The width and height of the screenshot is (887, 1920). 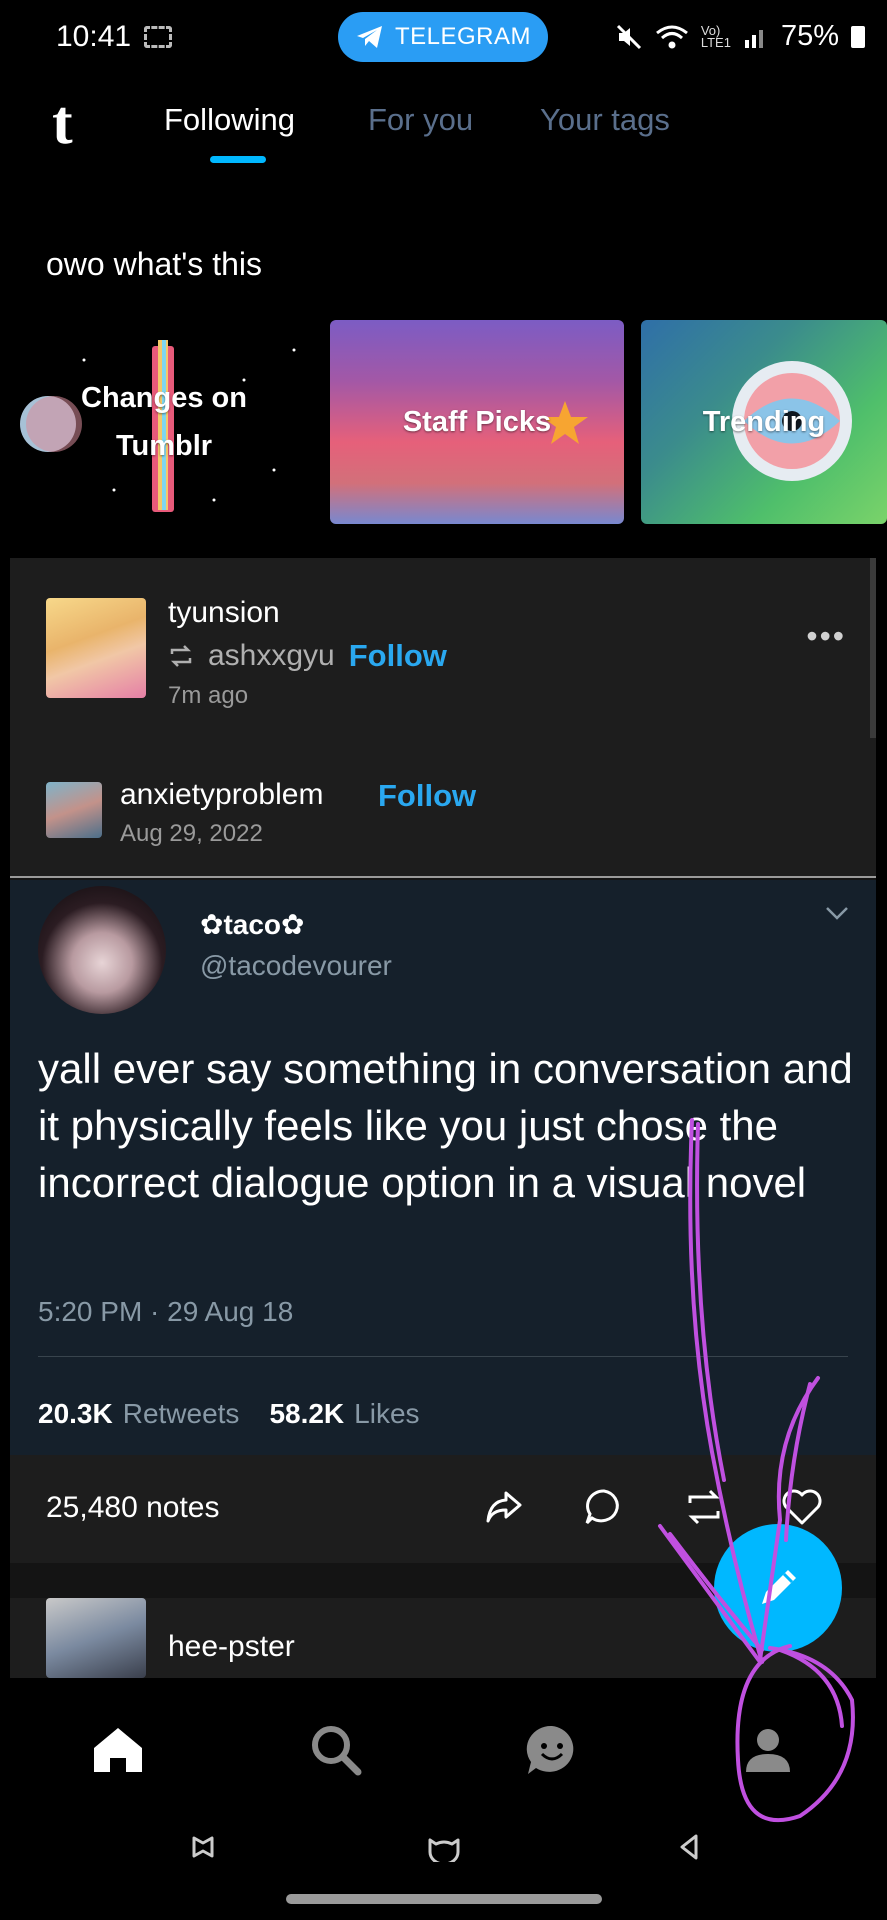 What do you see at coordinates (837, 914) in the screenshot?
I see `chevron-down-icon` at bounding box center [837, 914].